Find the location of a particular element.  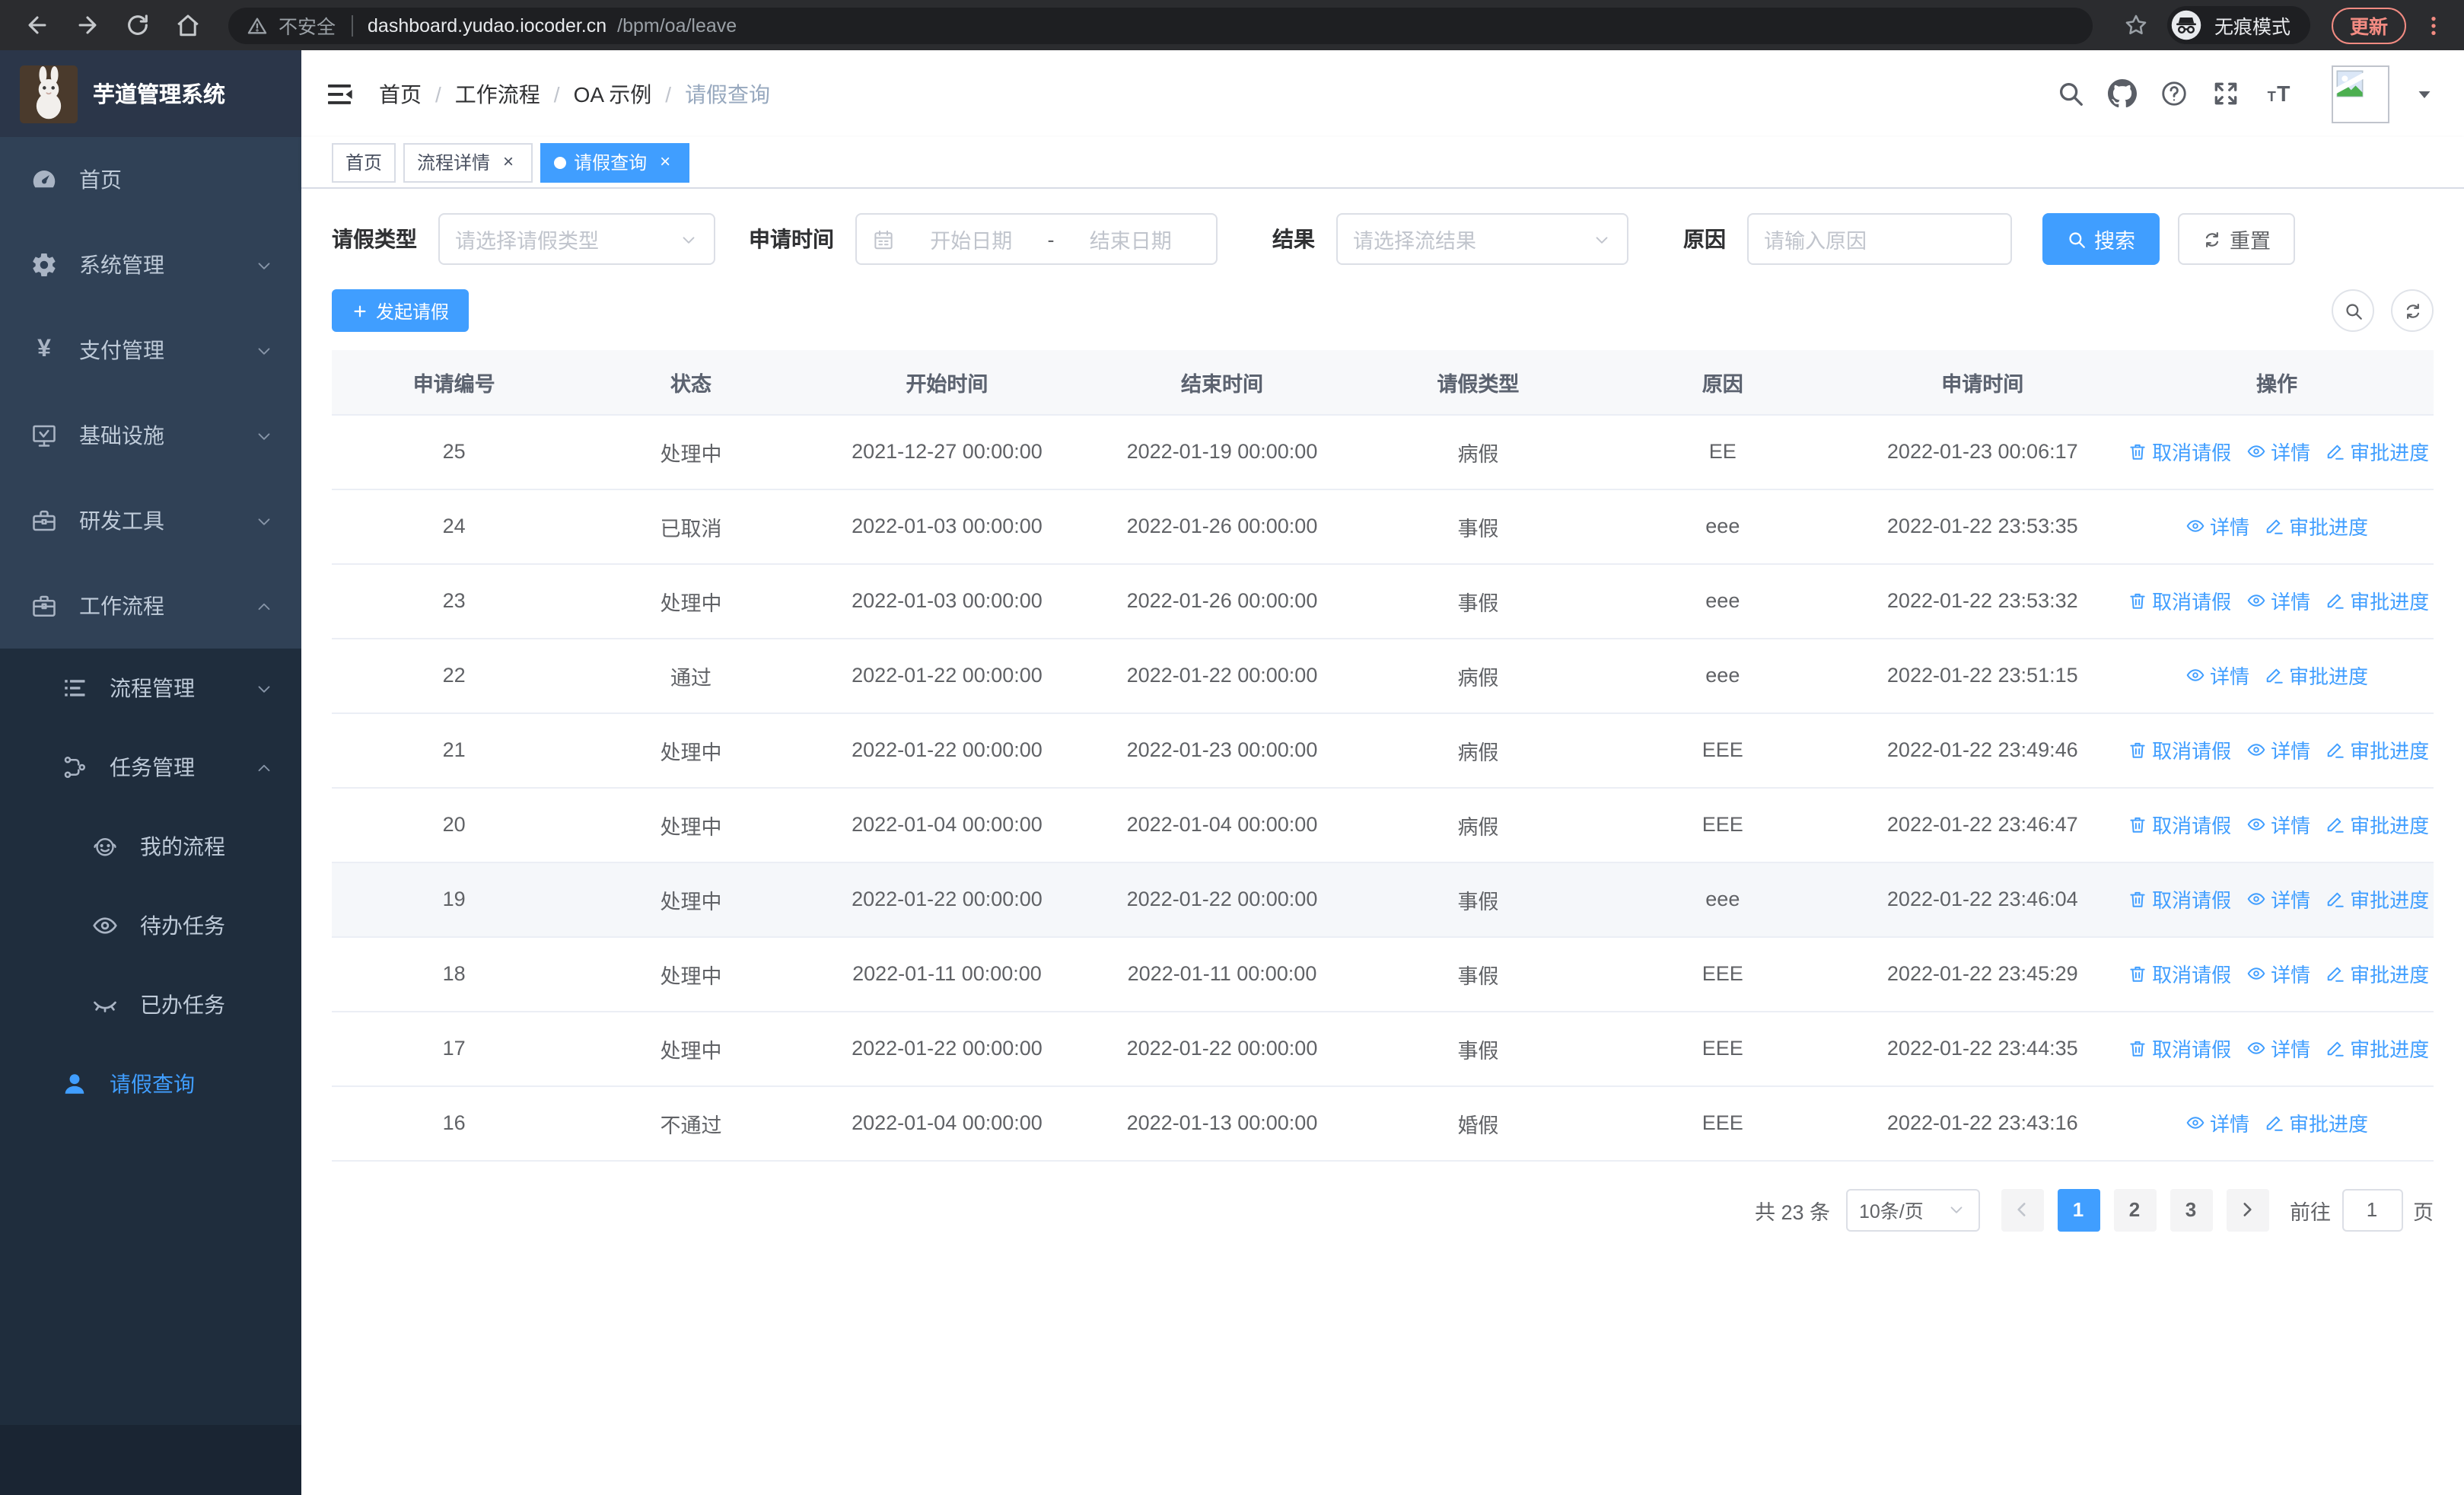

browser-back-icon is located at coordinates (37, 25).